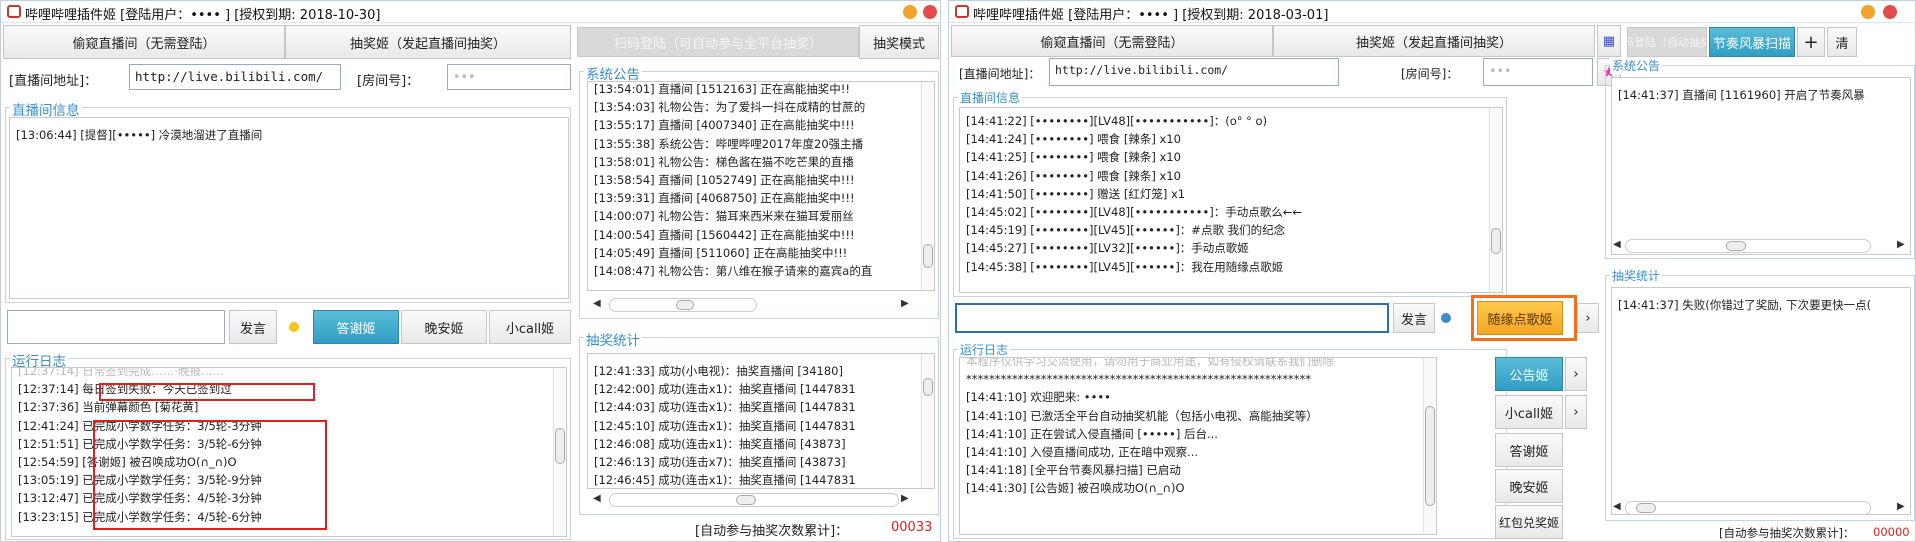 Image resolution: width=1916 pixels, height=542 pixels. What do you see at coordinates (1761, 401) in the screenshot?
I see `lottery-log: [14:41:37] 失败(你错过了奖励, 下次要更快一点(` at bounding box center [1761, 401].